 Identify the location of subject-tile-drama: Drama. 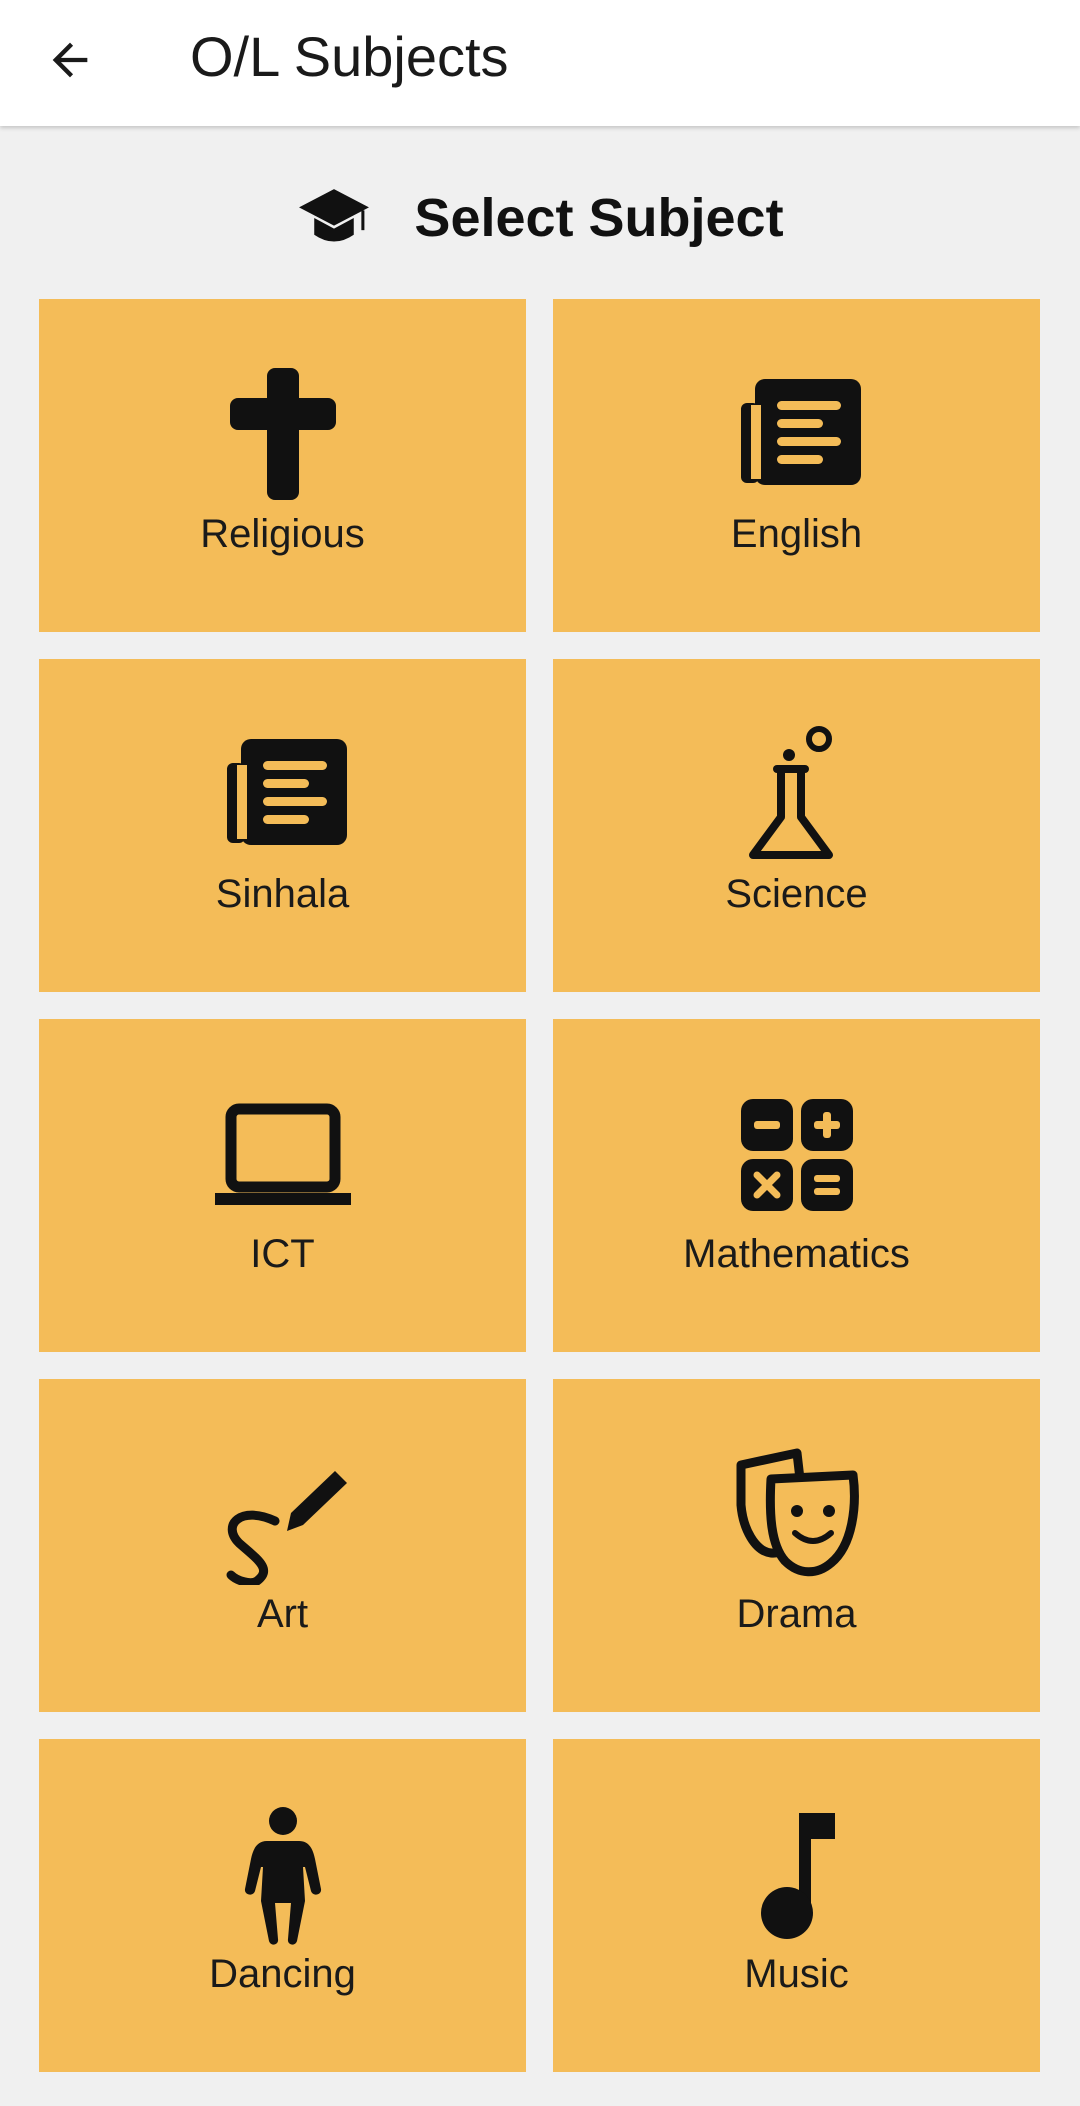
(796, 1545).